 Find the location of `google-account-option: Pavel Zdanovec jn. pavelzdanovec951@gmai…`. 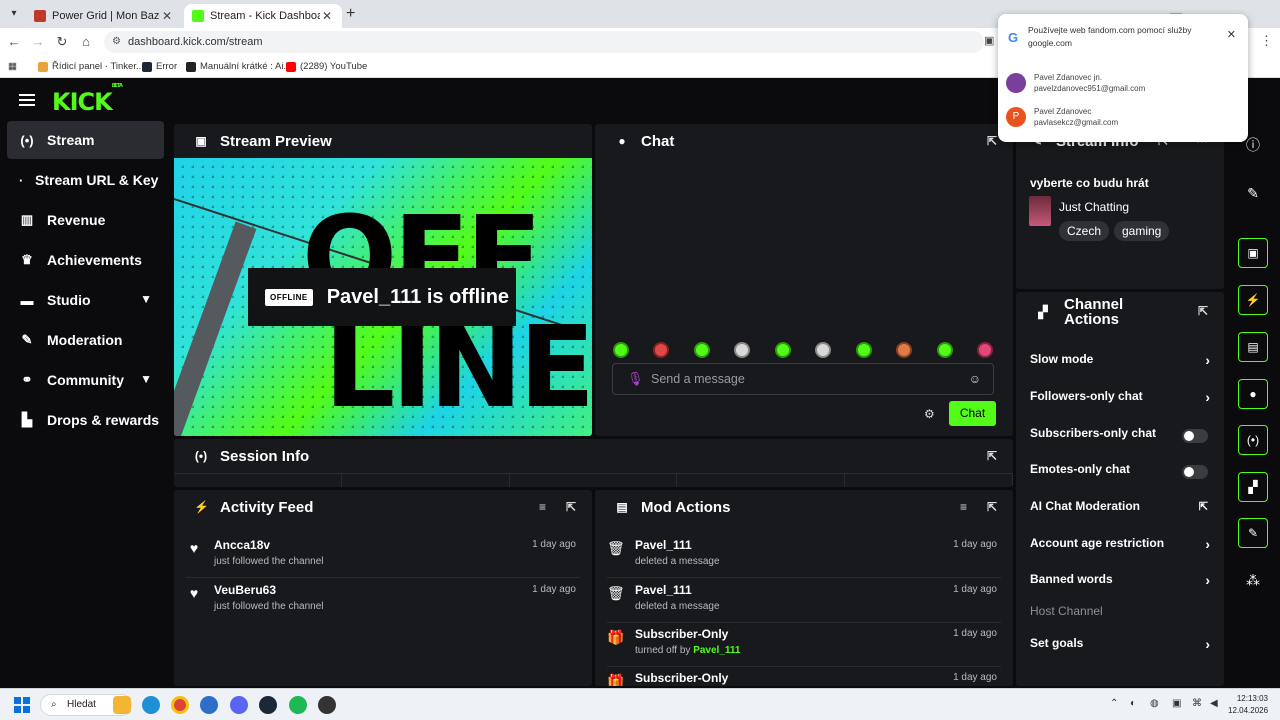

google-account-option: Pavel Zdanovec jn. pavelzdanovec951@gmai… is located at coordinates (1121, 83).